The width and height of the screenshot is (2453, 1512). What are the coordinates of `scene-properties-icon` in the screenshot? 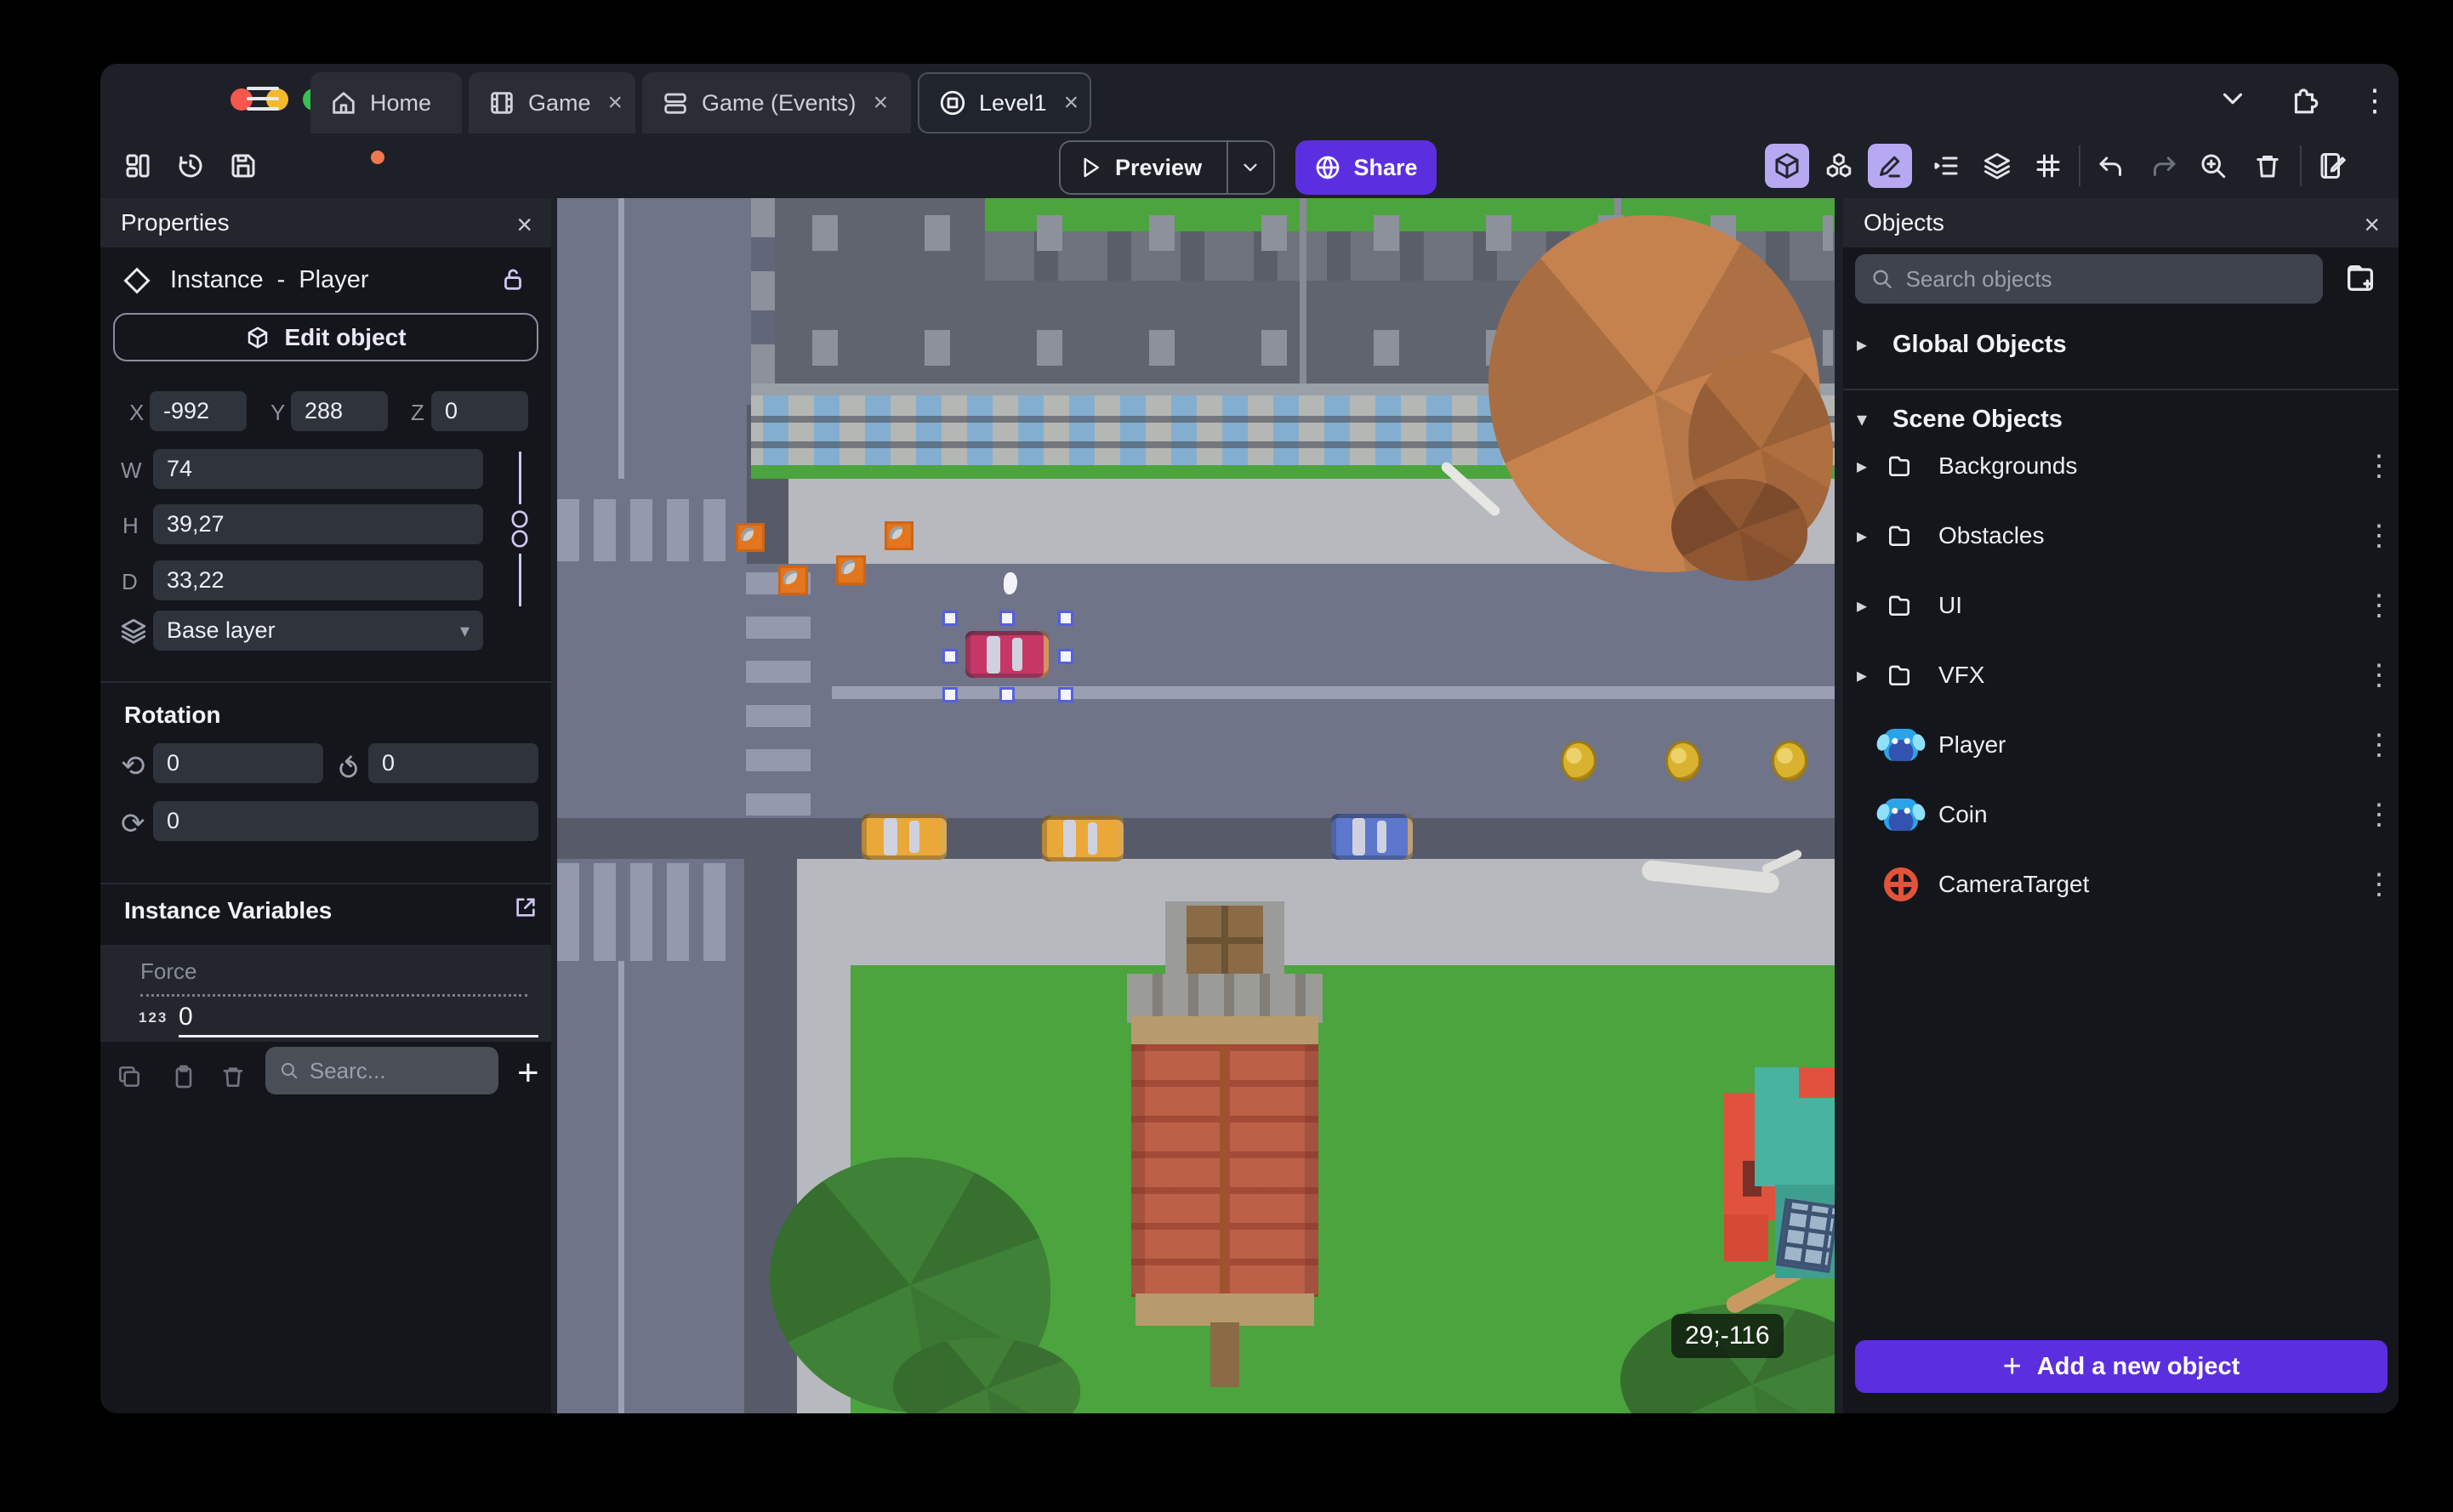 It's located at (2332, 166).